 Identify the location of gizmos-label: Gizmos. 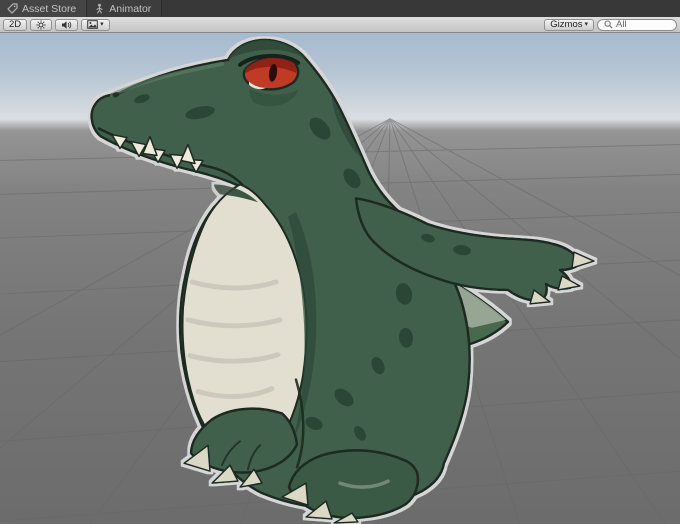
(566, 24).